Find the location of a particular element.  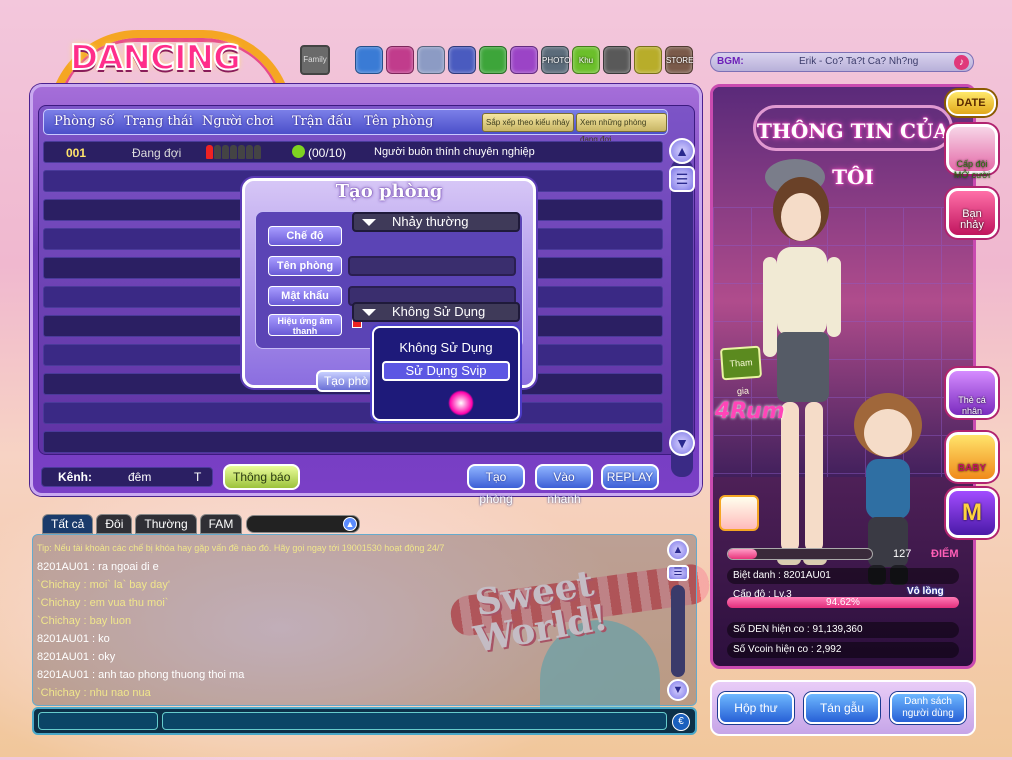

mode-select: Nhảy thường is located at coordinates (436, 222).